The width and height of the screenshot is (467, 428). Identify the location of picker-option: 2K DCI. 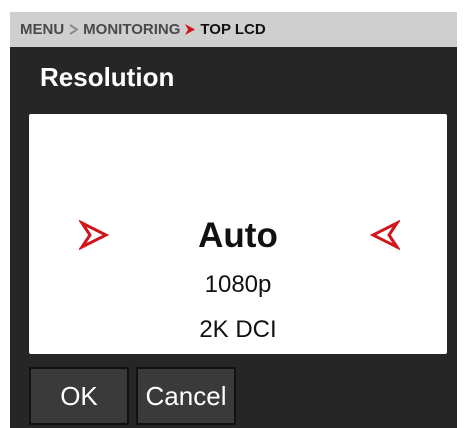
(238, 330).